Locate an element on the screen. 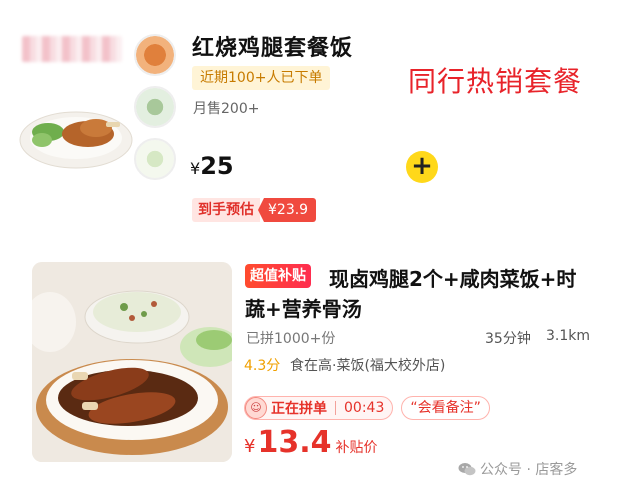 The height and width of the screenshot is (497, 629). price-2: ¥ 13.4 补贴价 is located at coordinates (310, 442).